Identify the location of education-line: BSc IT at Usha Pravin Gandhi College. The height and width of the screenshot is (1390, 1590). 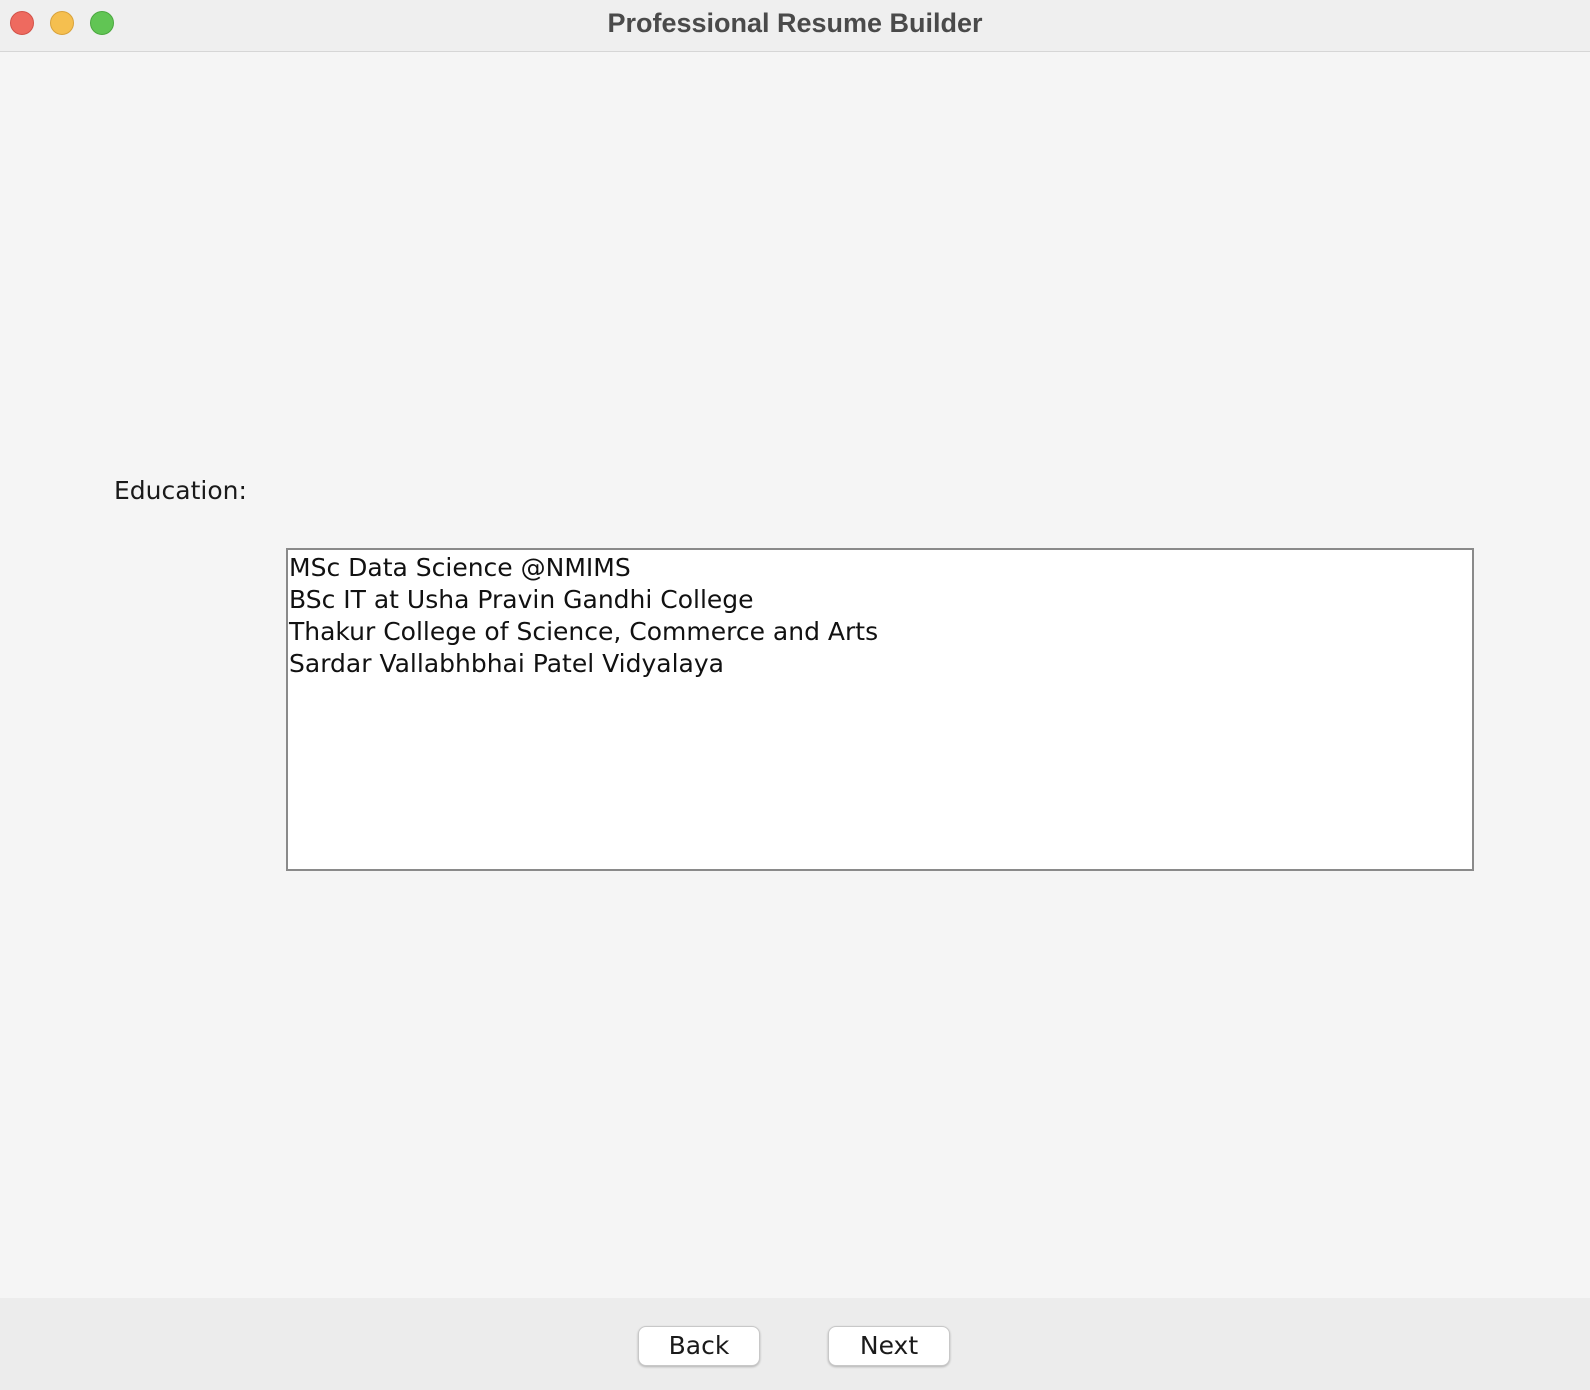
(521, 599).